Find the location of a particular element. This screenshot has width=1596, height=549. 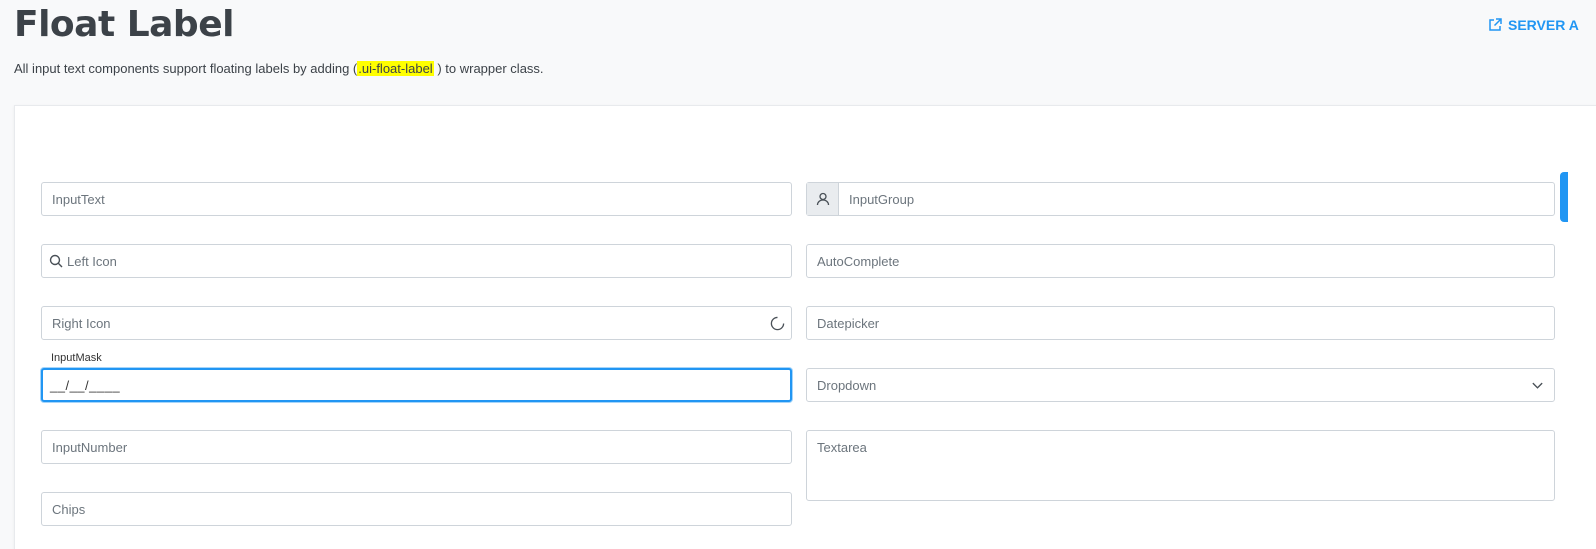

right-icon-label: Right Icon is located at coordinates (81, 323).